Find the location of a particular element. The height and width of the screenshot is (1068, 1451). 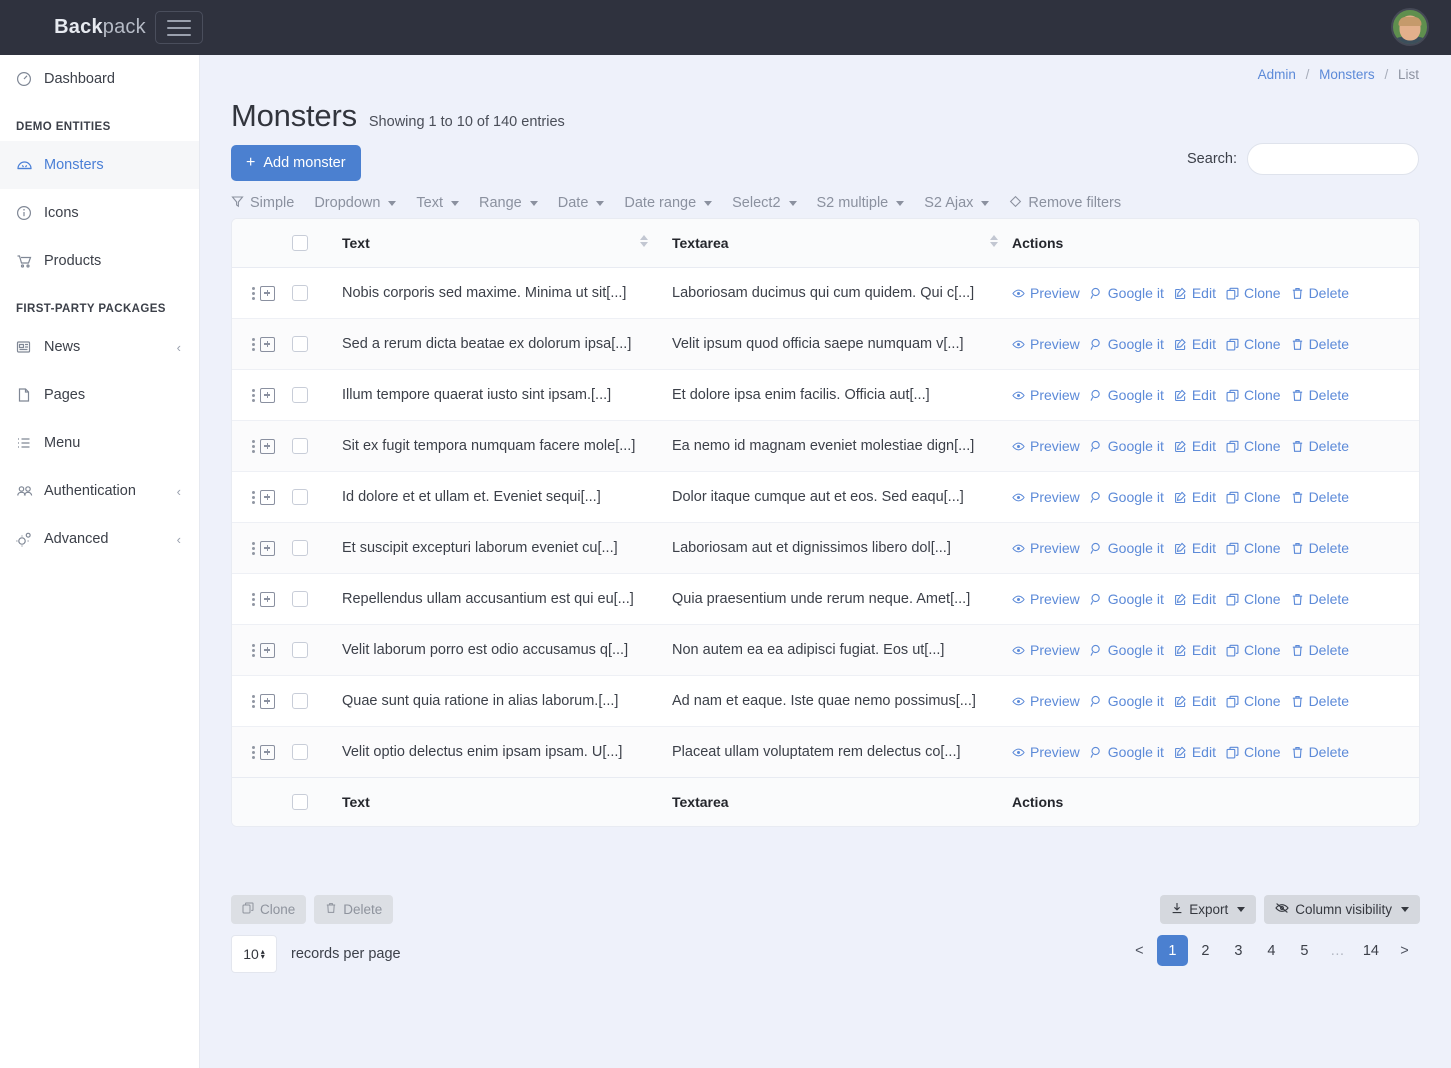

sidebar-item-news: News ‹ is located at coordinates (99, 347).